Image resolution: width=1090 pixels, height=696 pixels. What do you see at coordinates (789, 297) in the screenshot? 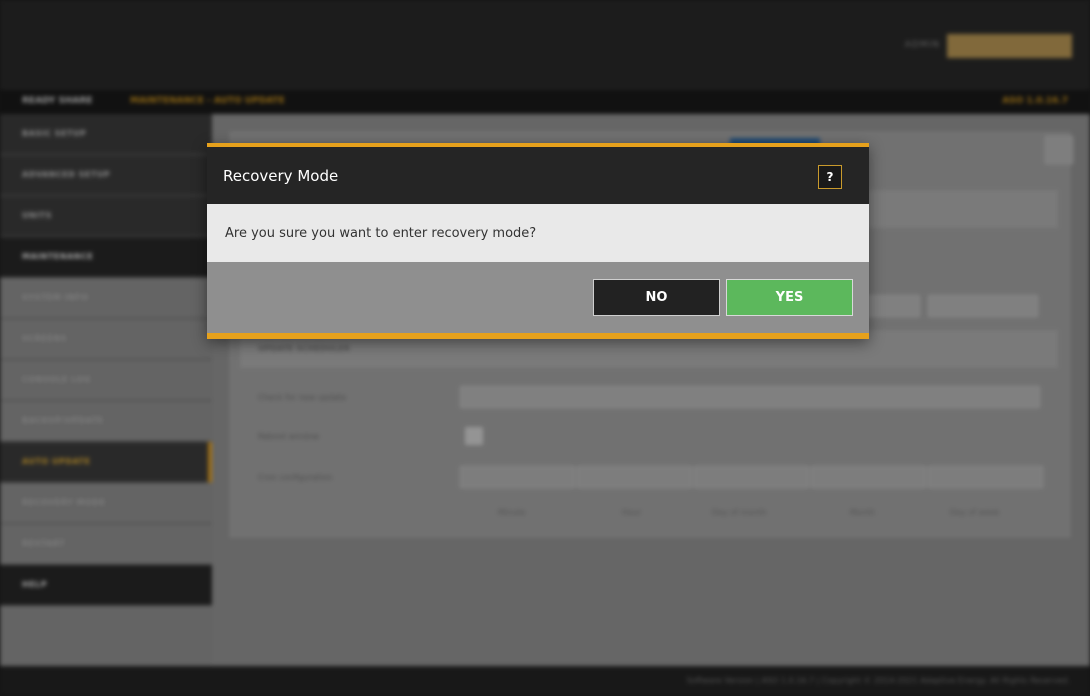
I see `yes-button: YES` at bounding box center [789, 297].